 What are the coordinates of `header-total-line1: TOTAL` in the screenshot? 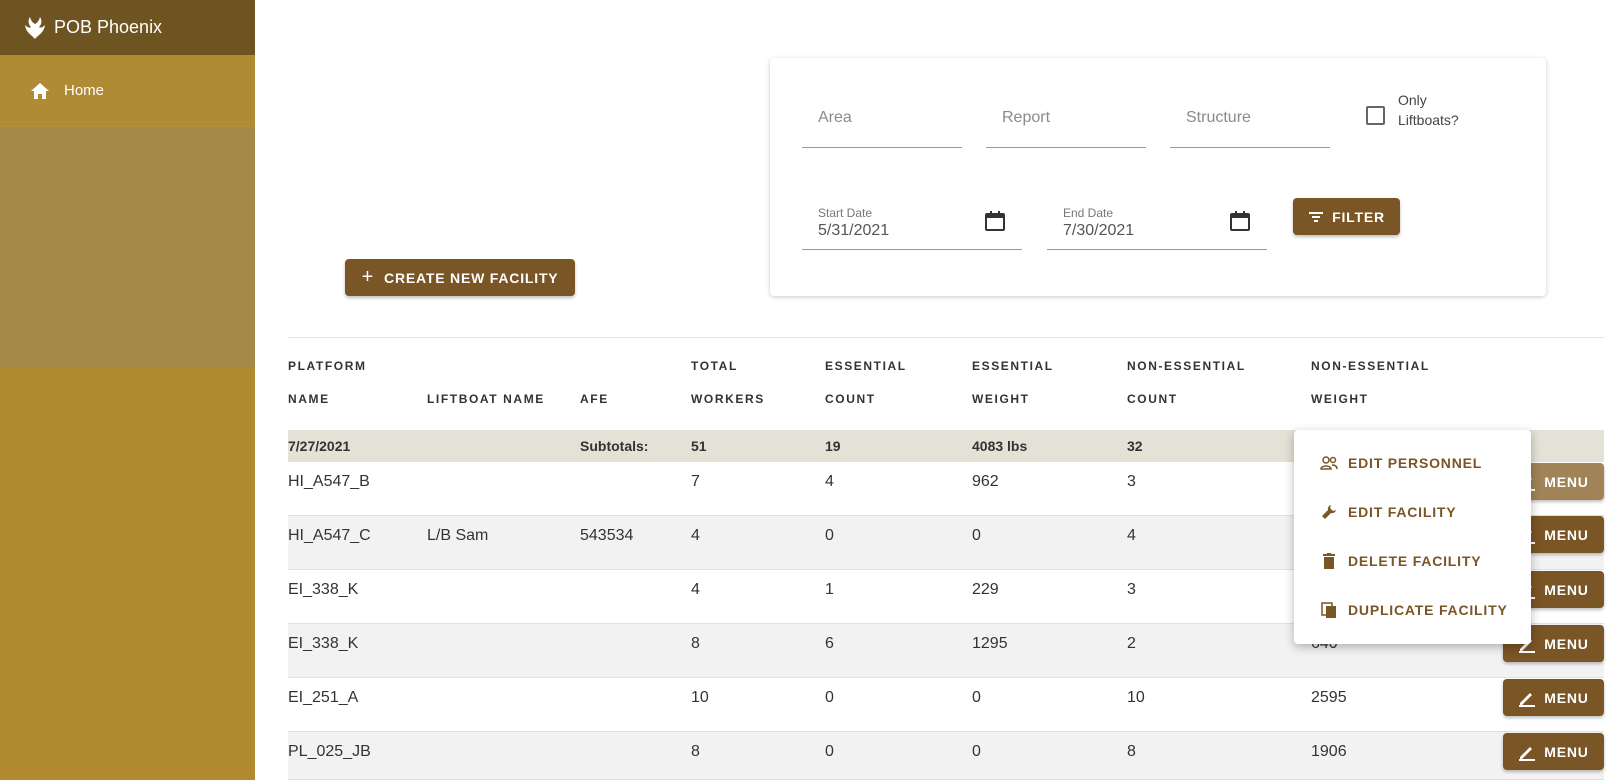 It's located at (714, 366).